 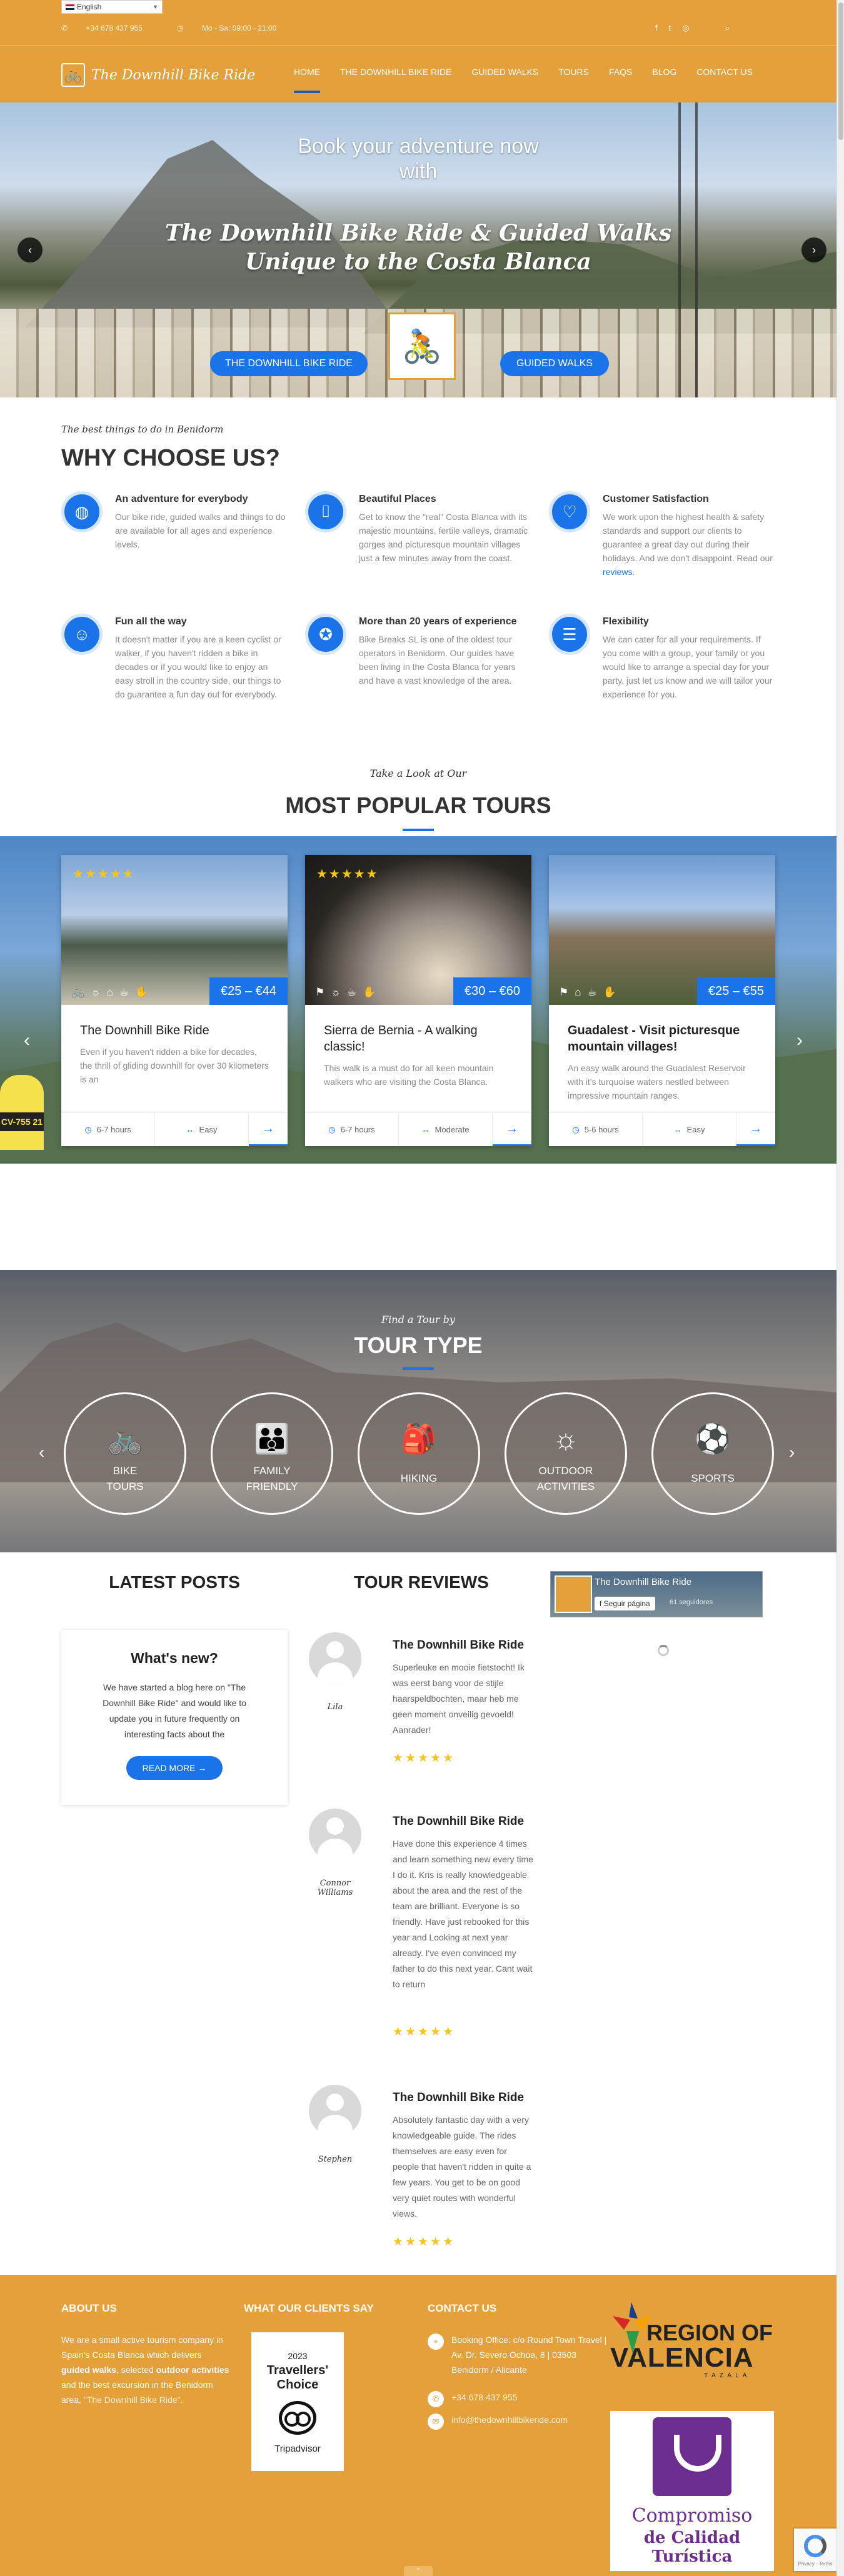 What do you see at coordinates (617, 572) in the screenshot?
I see `reviews-link: reviews` at bounding box center [617, 572].